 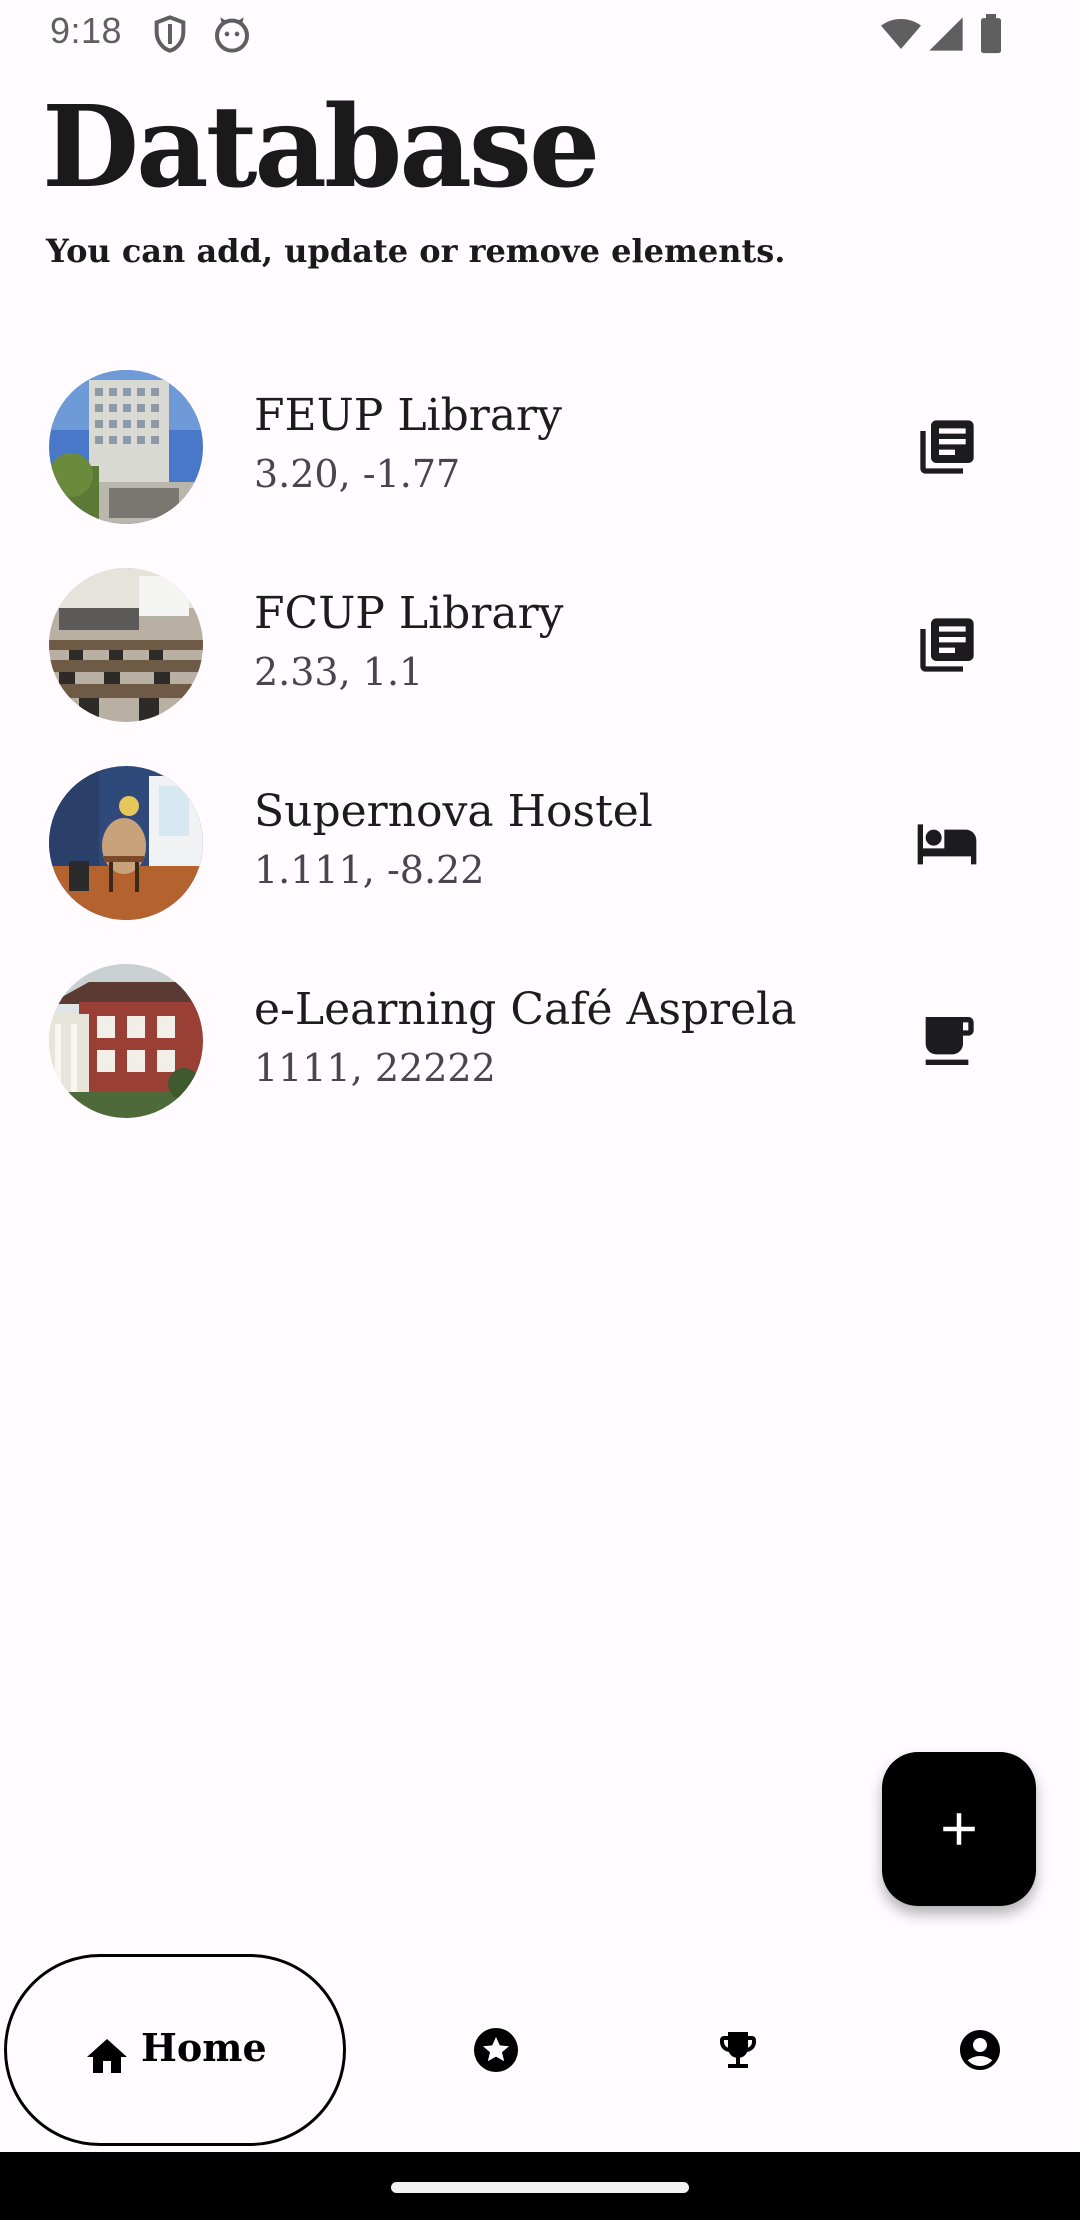 What do you see at coordinates (946, 34) in the screenshot?
I see `signal-icon` at bounding box center [946, 34].